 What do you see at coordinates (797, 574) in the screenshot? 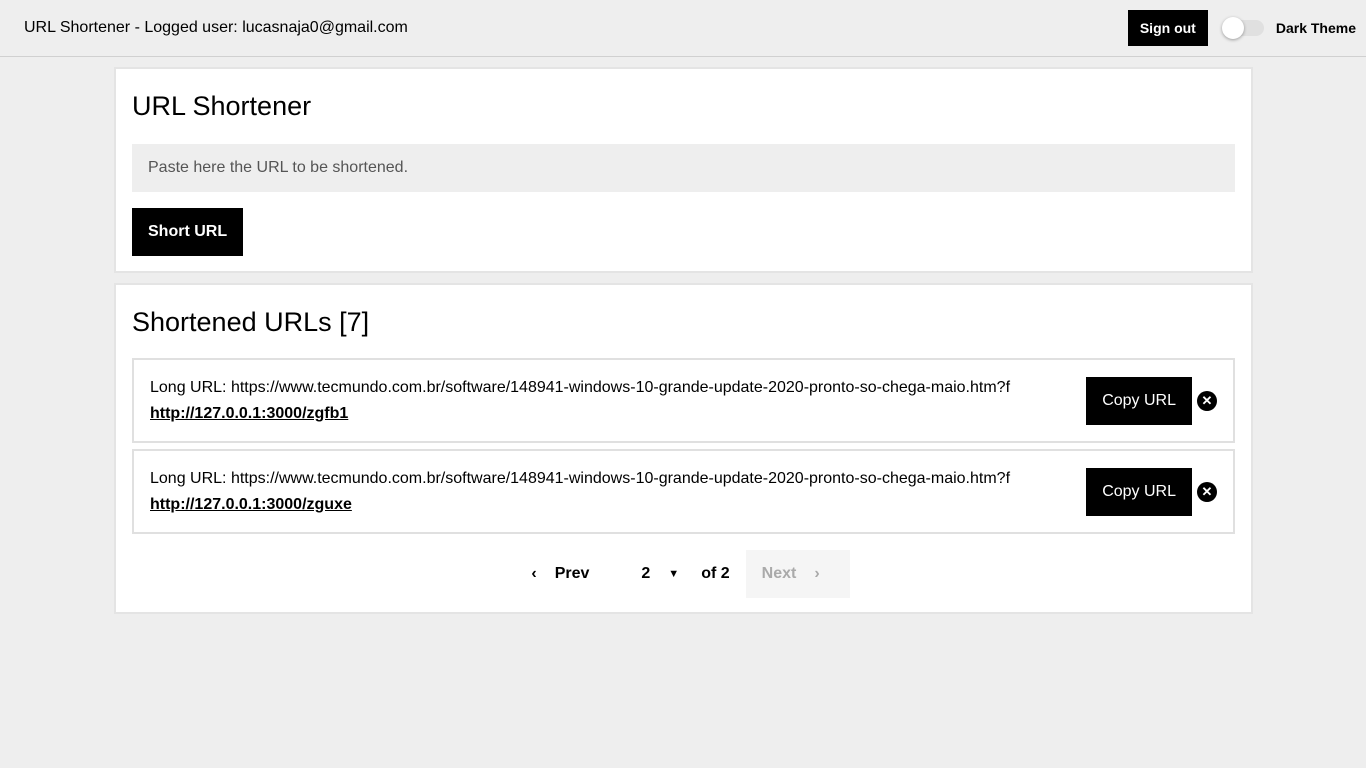
I see `next-button: Next ›` at bounding box center [797, 574].